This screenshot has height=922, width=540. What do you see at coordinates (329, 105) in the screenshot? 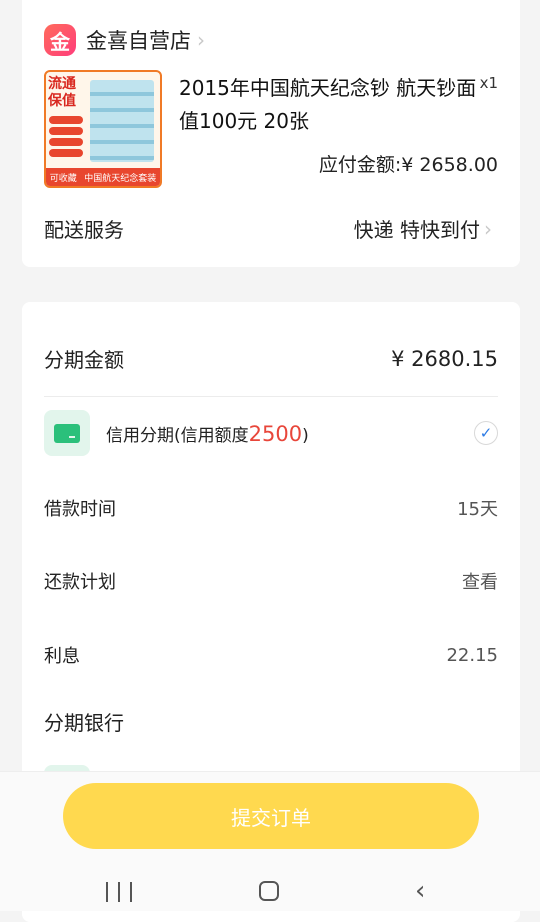
I see `product-title: 2015年中国航天纪念钞 航天钞面值100元 20张` at bounding box center [329, 105].